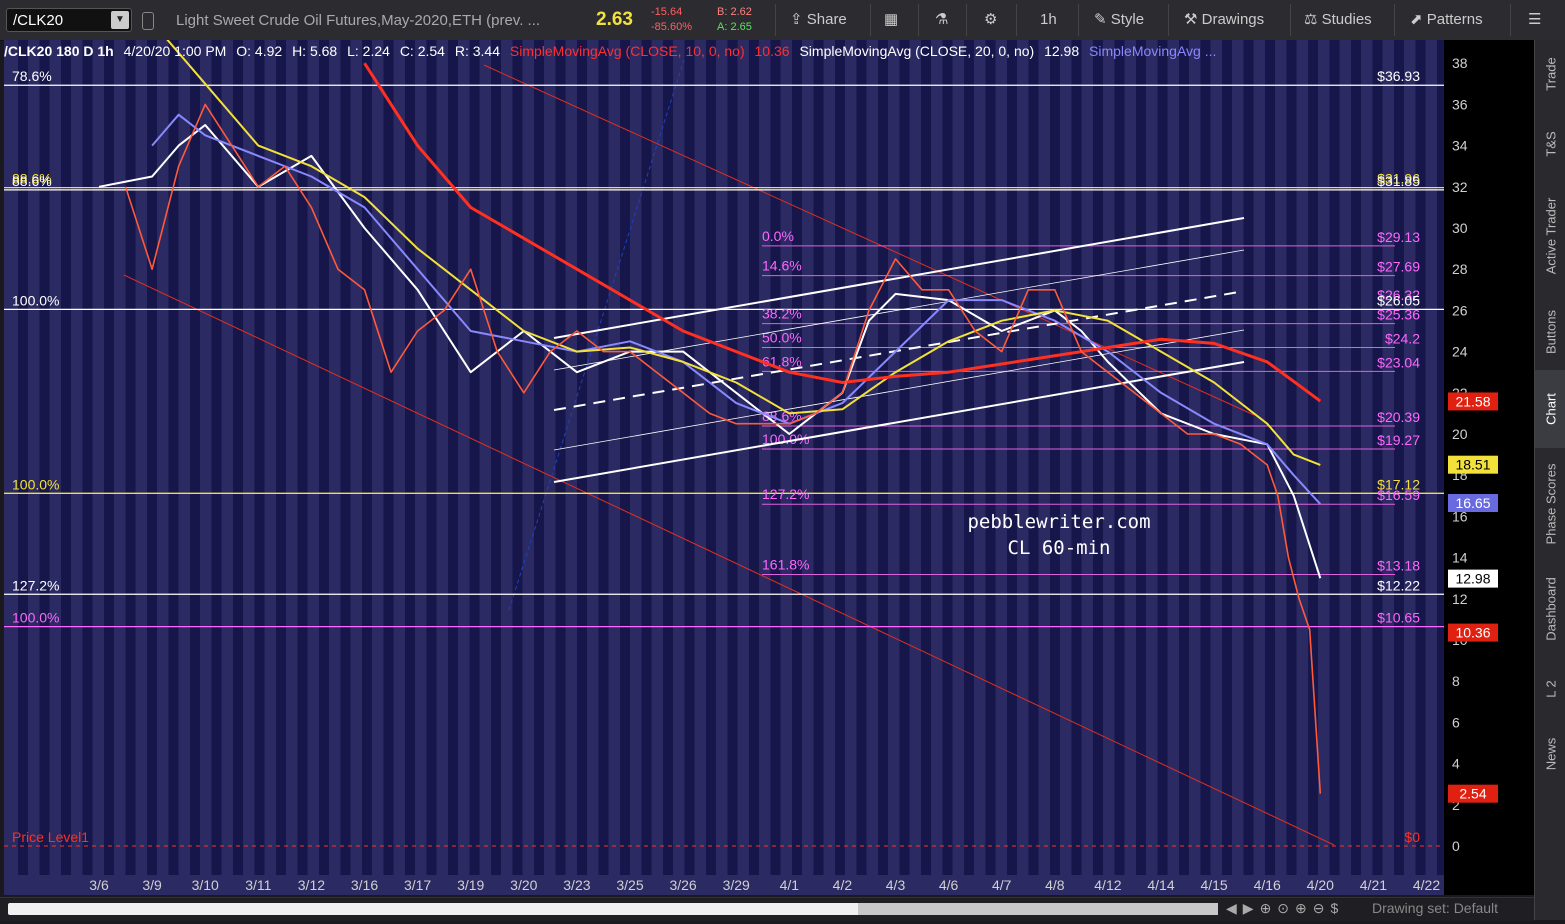 This screenshot has height=924, width=1565. Describe the element at coordinates (1160, 885) in the screenshot. I see `x-axis-label: 4/14` at that location.